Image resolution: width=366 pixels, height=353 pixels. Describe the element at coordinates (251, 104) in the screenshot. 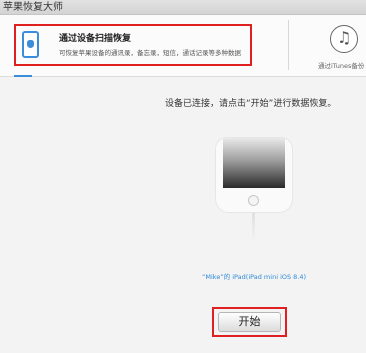

I see `status-message: 设备已连接，请点击“开始”进行数据恢复。` at that location.